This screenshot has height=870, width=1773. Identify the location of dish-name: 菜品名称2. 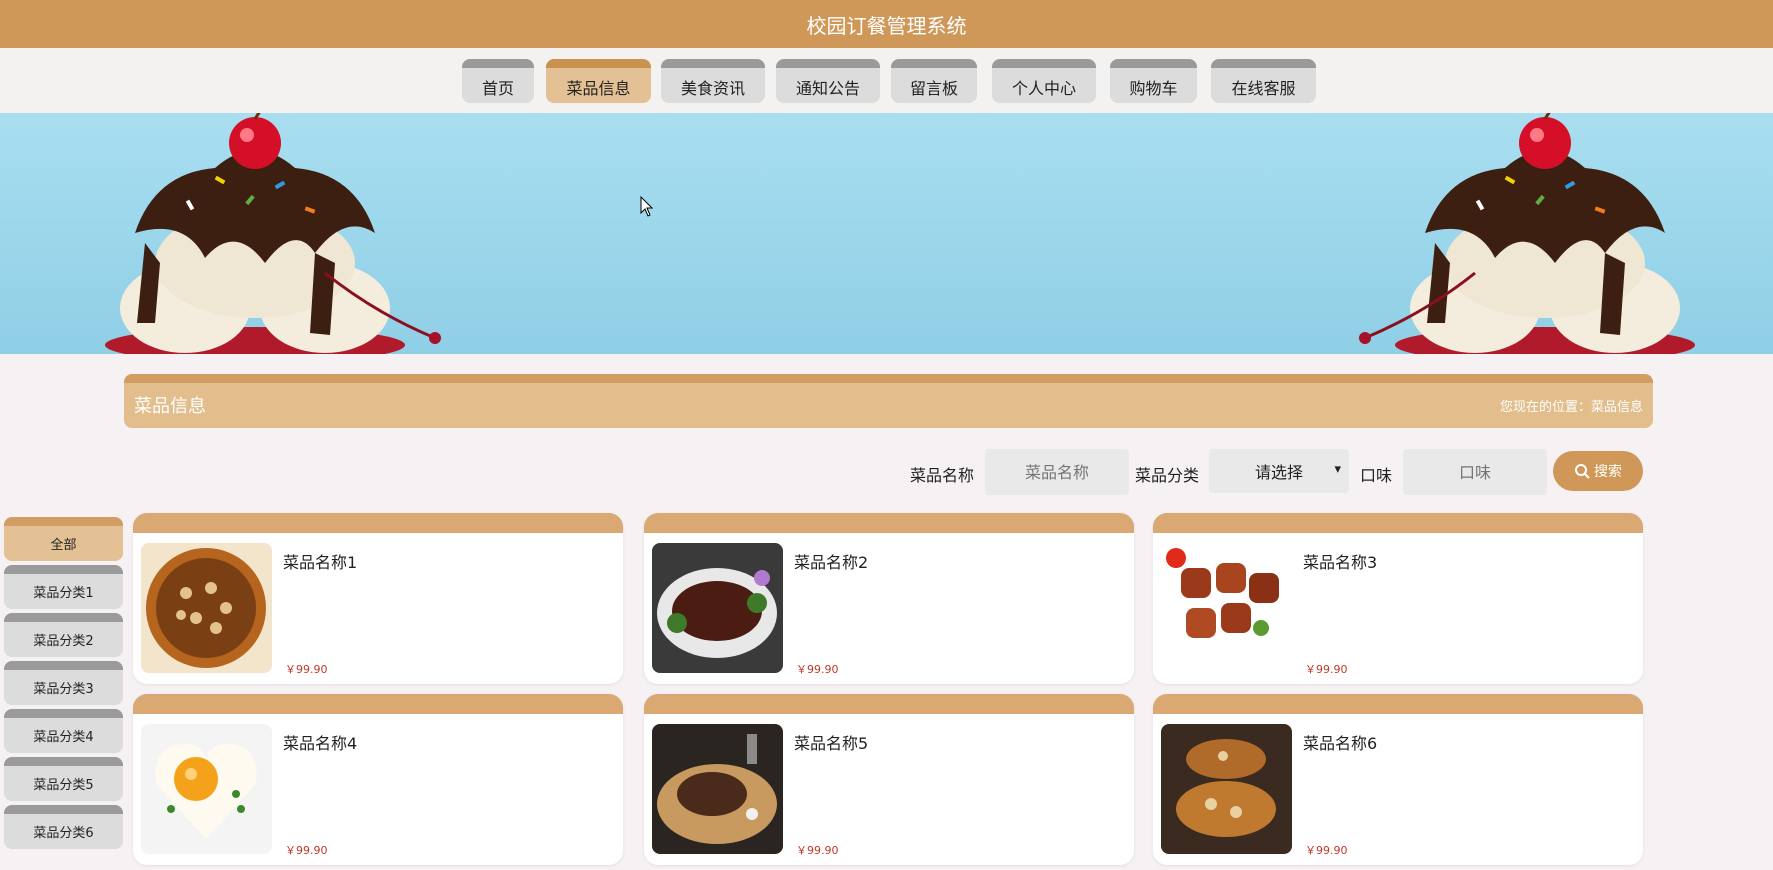
(831, 561).